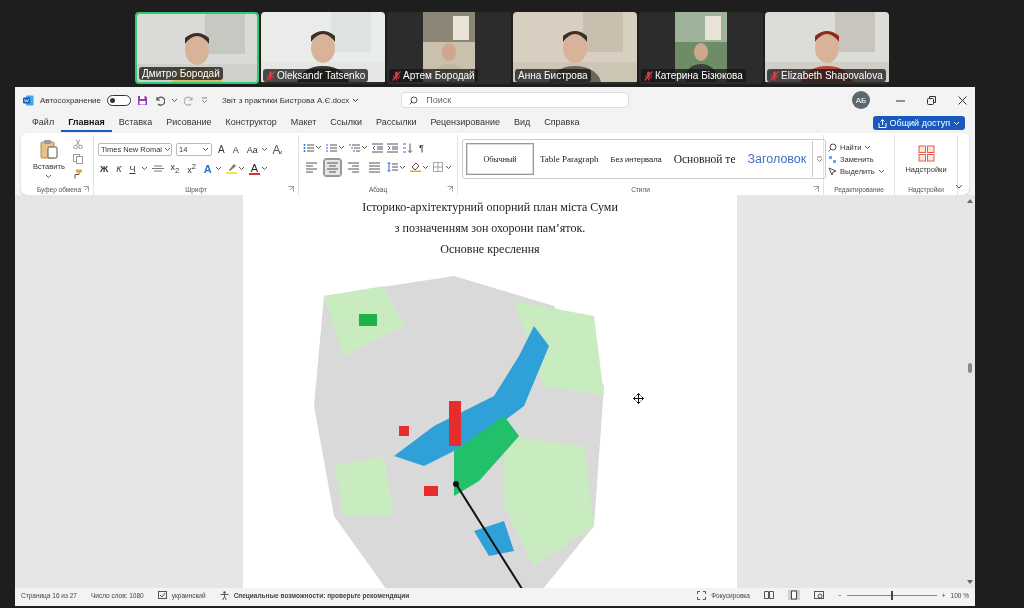  I want to click on ribbon-tab: Рисование, so click(189, 123).